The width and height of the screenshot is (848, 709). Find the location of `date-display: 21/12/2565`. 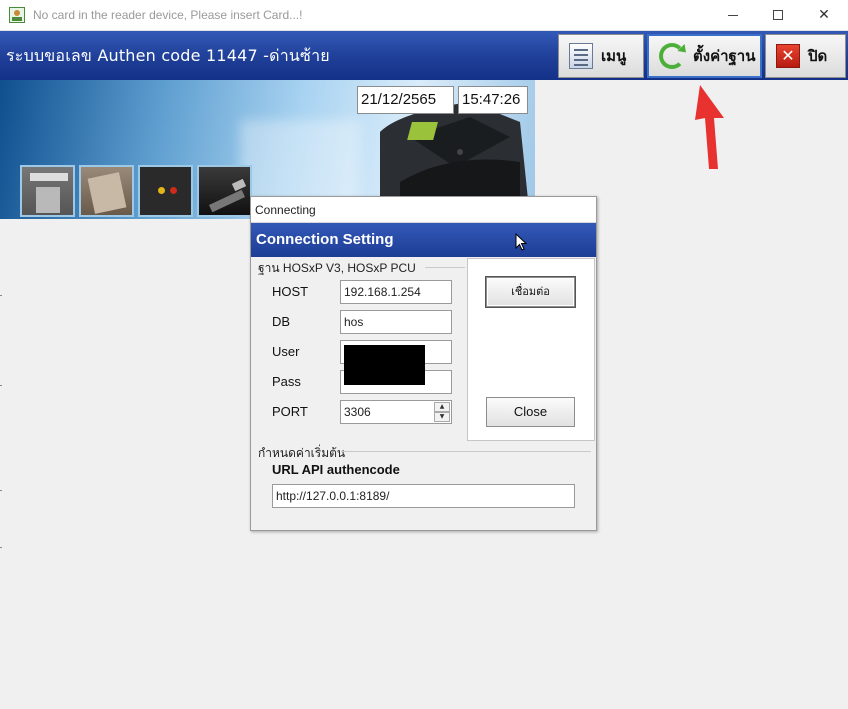

date-display: 21/12/2565 is located at coordinates (405, 100).